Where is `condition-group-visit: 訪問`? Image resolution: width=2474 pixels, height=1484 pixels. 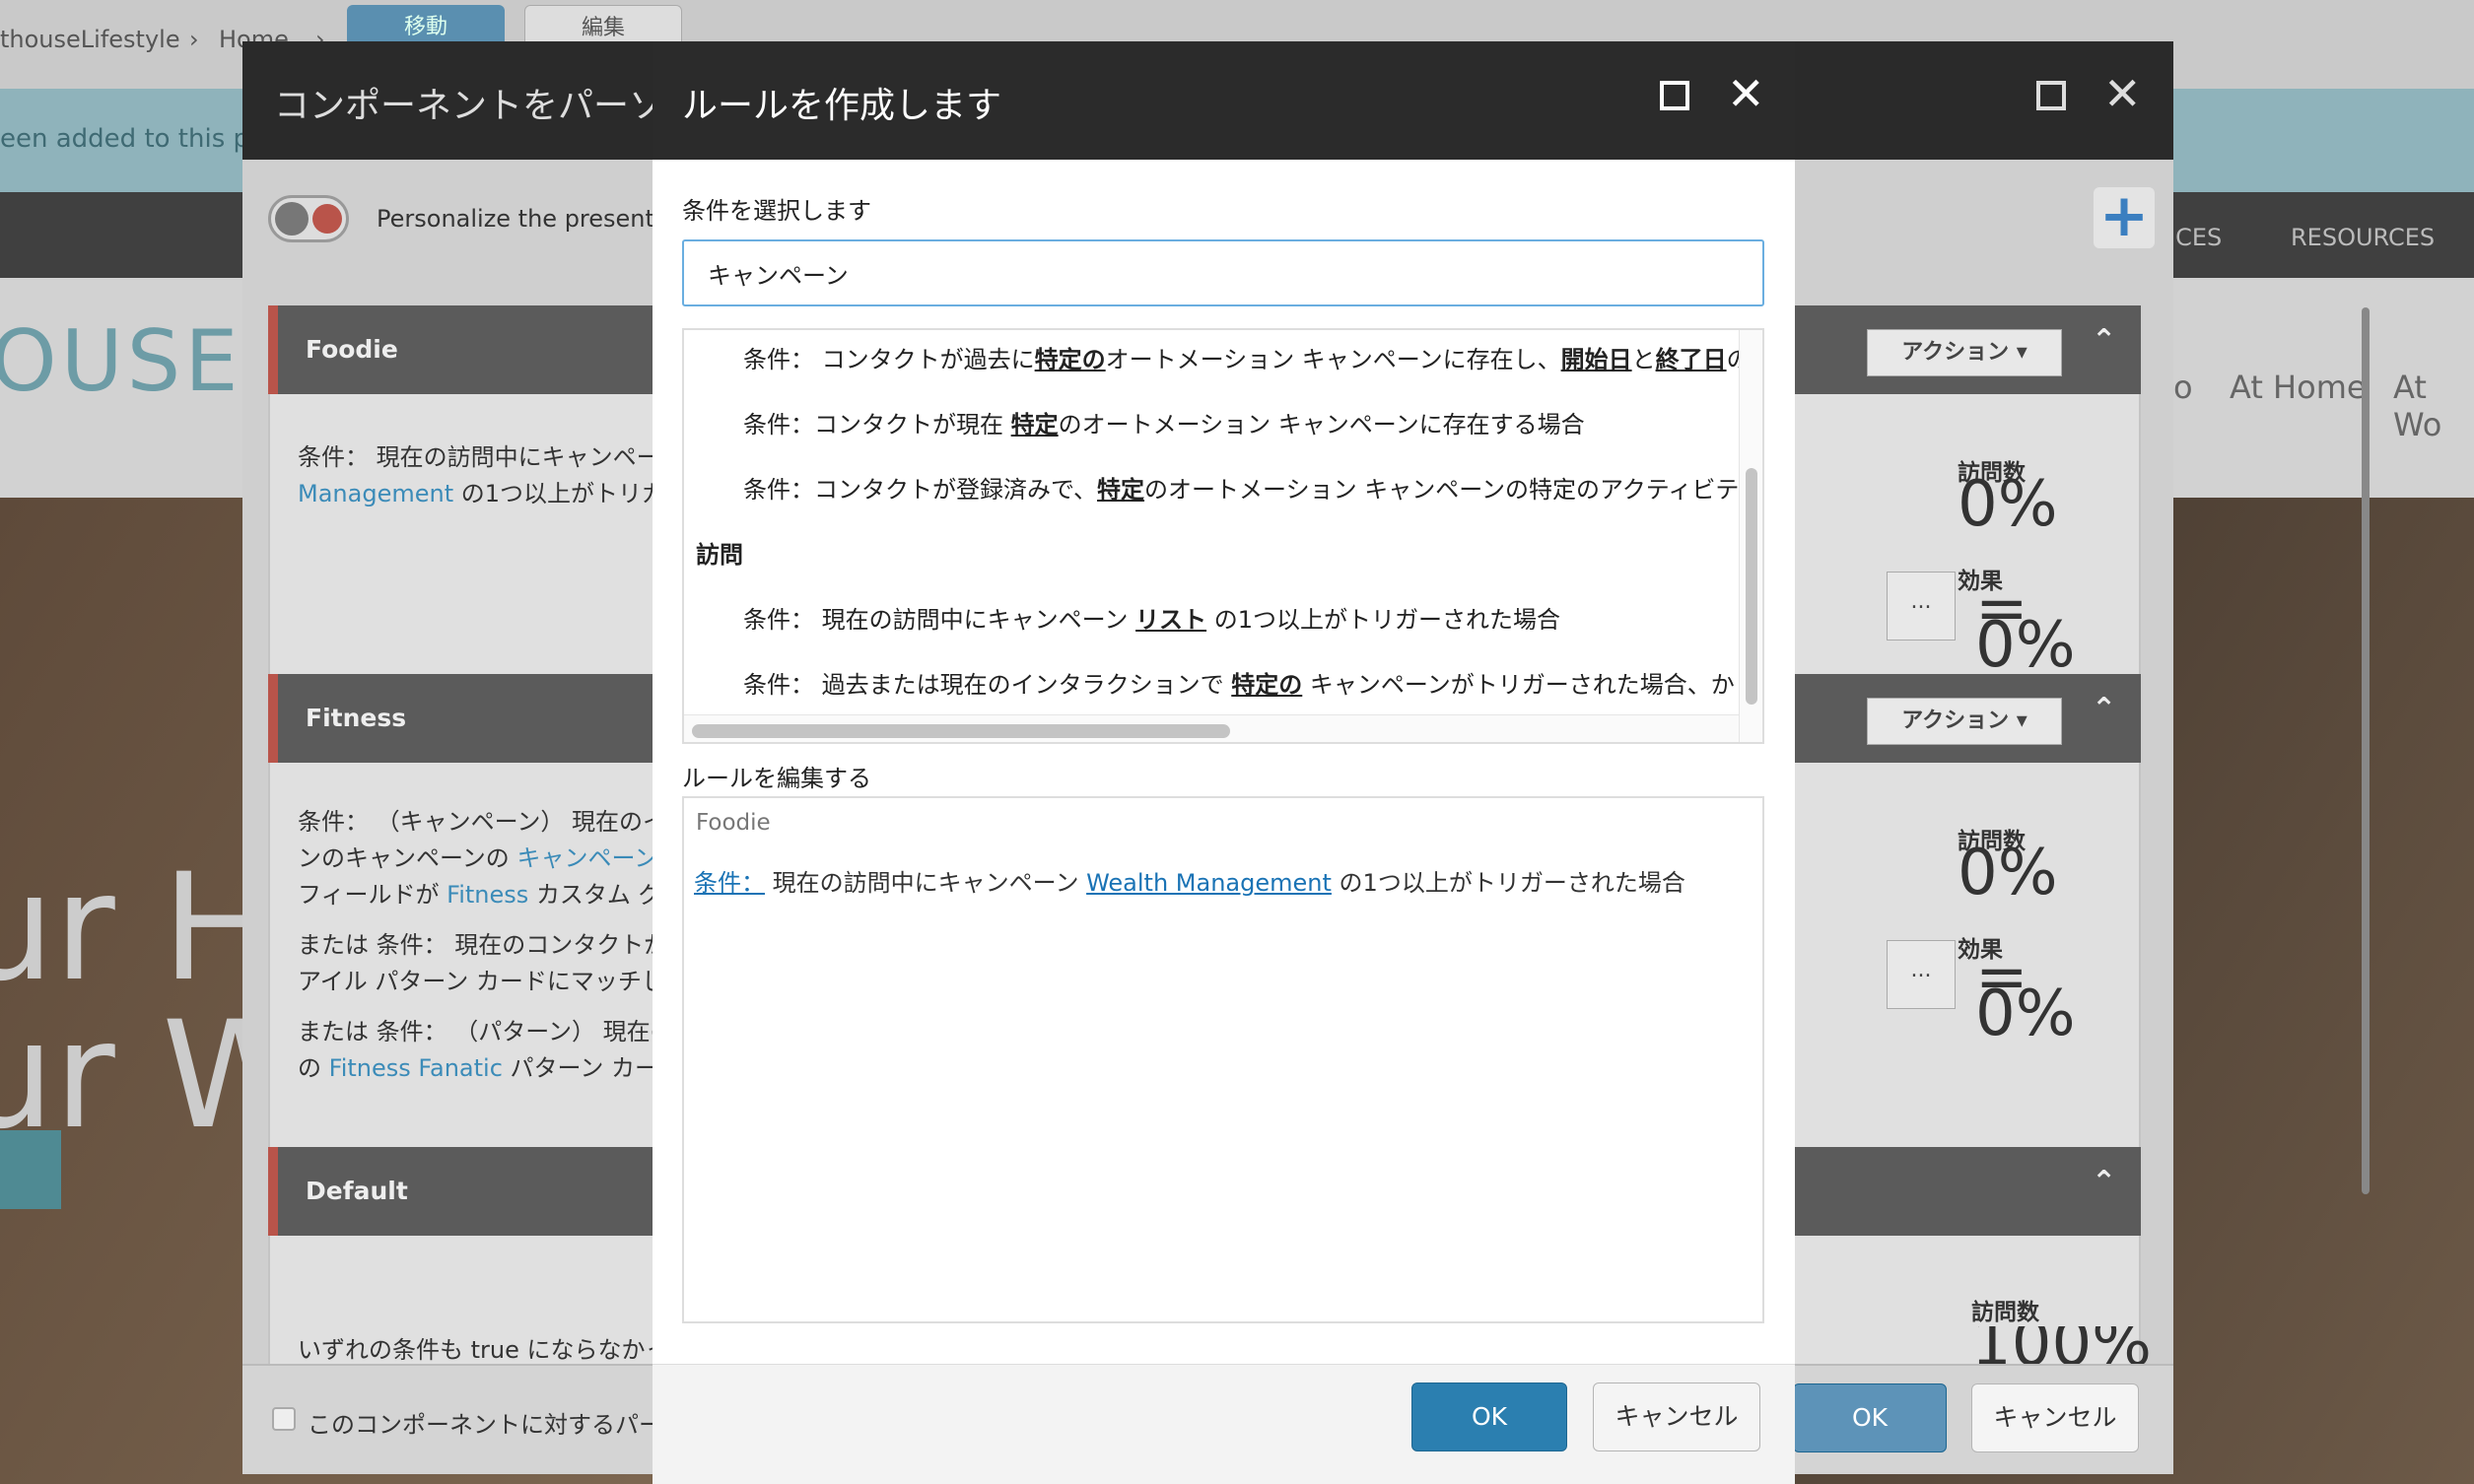
condition-group-visit: 訪問 is located at coordinates (719, 555).